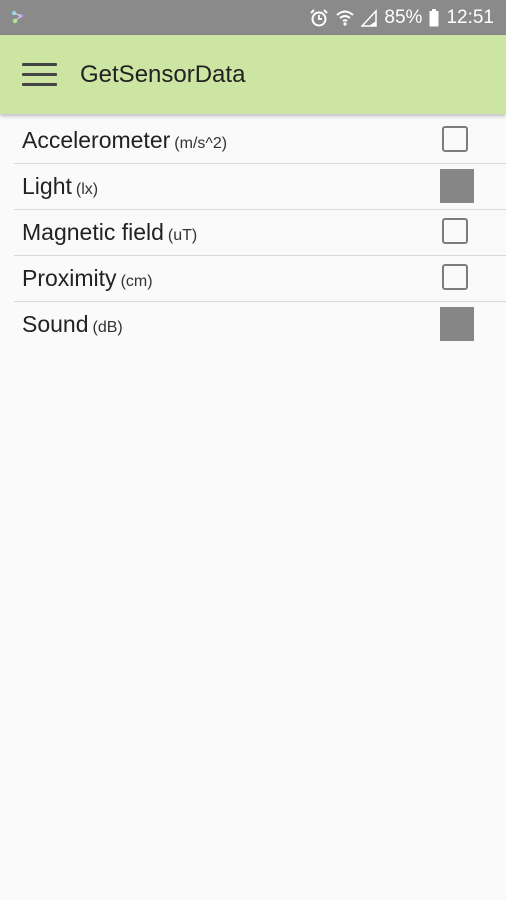  I want to click on app-bar: GetSensorData, so click(253, 74).